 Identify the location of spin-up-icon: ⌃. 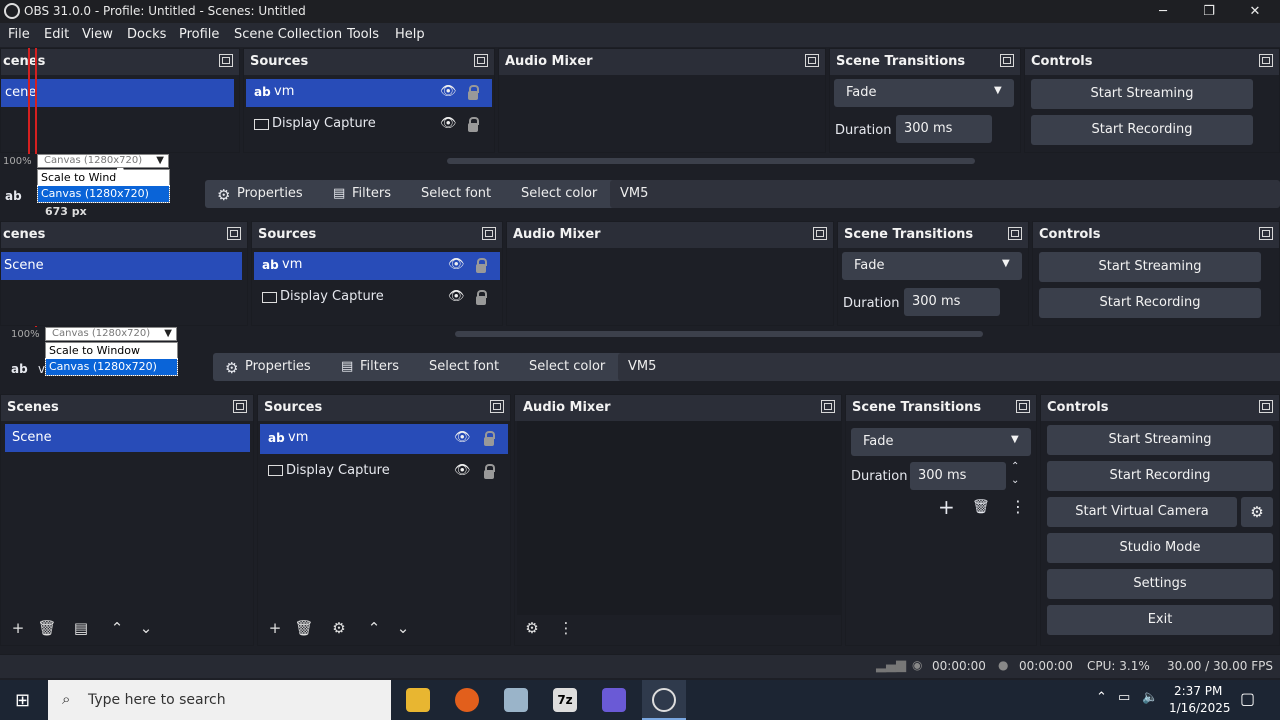
(1015, 466).